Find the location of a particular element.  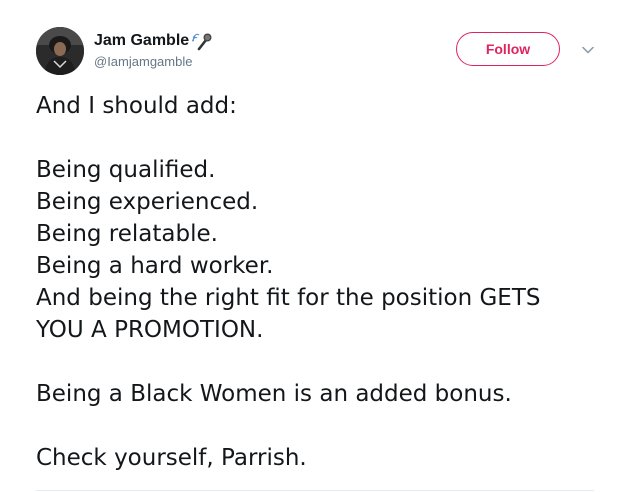

follow-button: Follow is located at coordinates (508, 49).